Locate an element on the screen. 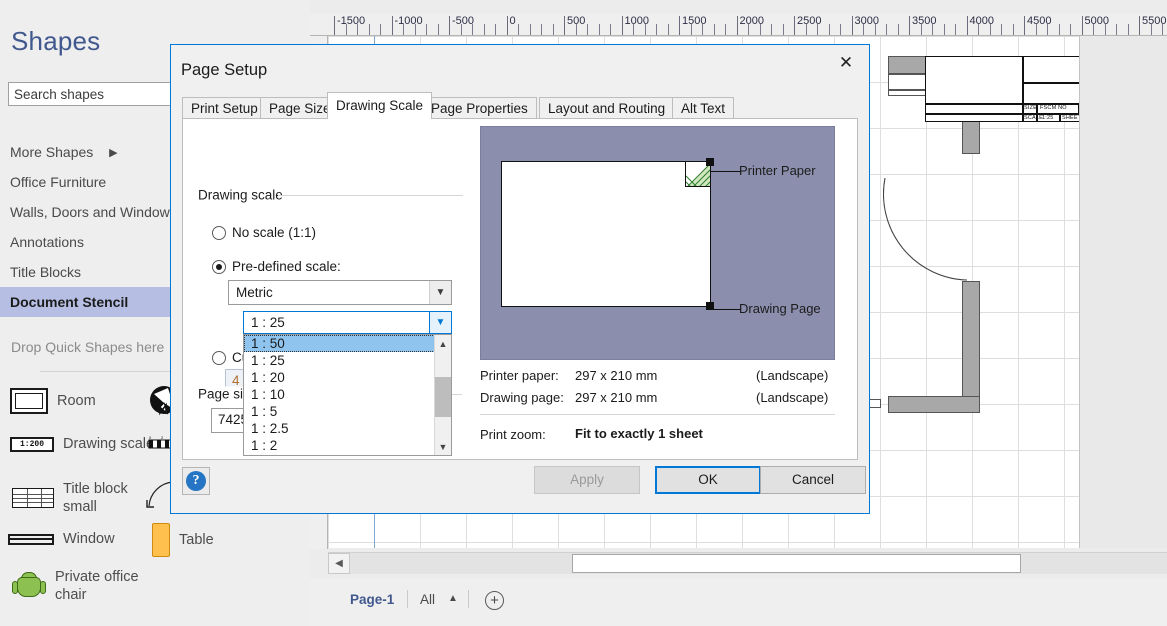 This screenshot has width=1167, height=626. wall-right-lower is located at coordinates (971, 347).